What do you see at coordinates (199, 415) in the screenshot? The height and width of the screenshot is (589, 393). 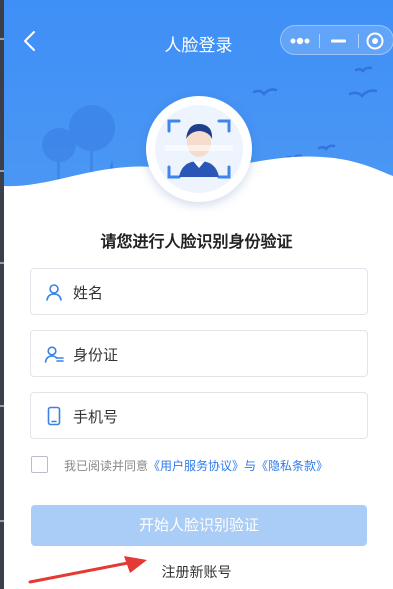 I see `phone-field: 手机号` at bounding box center [199, 415].